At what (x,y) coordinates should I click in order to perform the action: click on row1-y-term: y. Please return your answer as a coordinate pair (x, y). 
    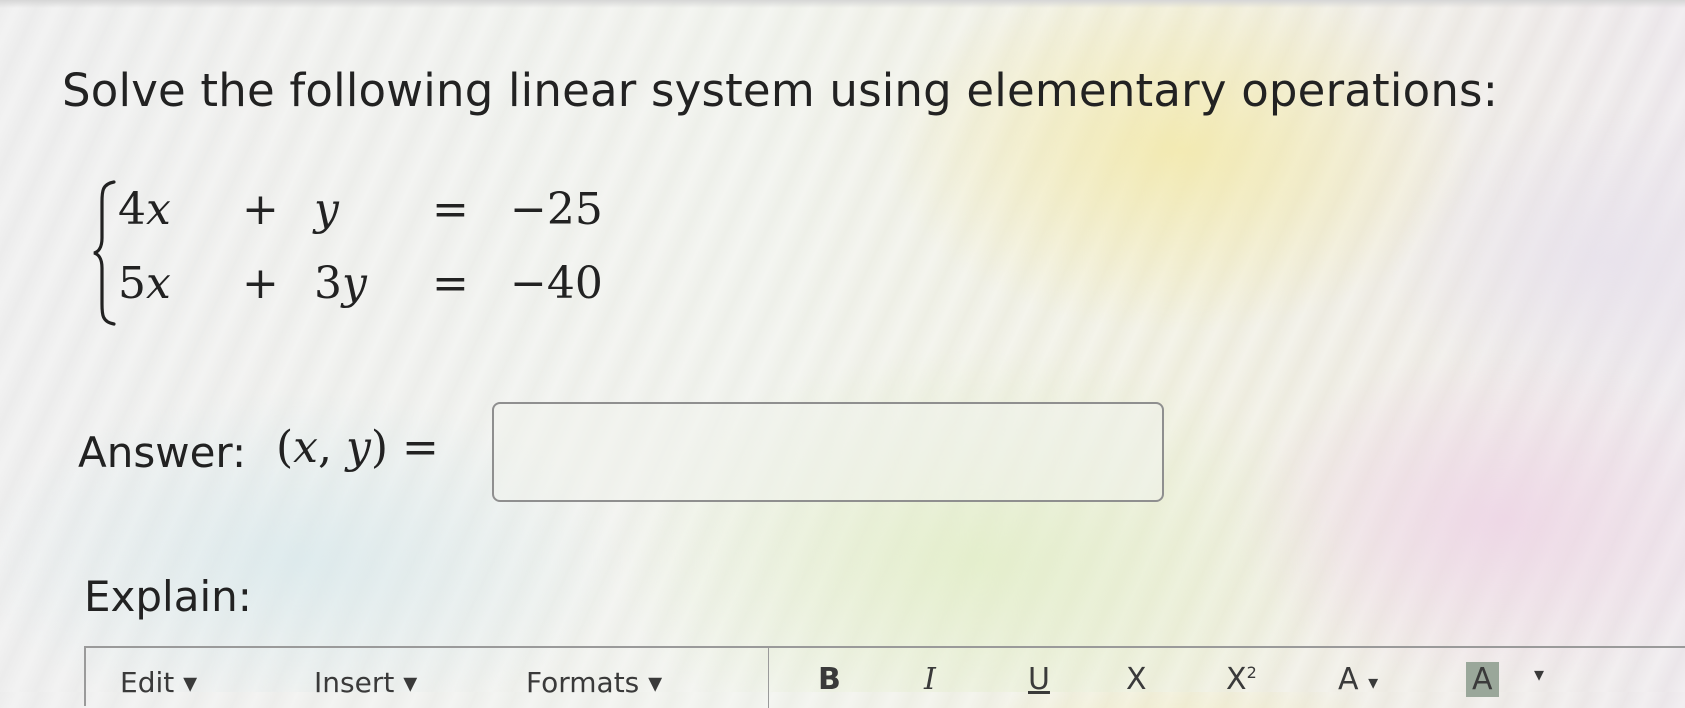
    Looking at the image, I should click on (326, 209).